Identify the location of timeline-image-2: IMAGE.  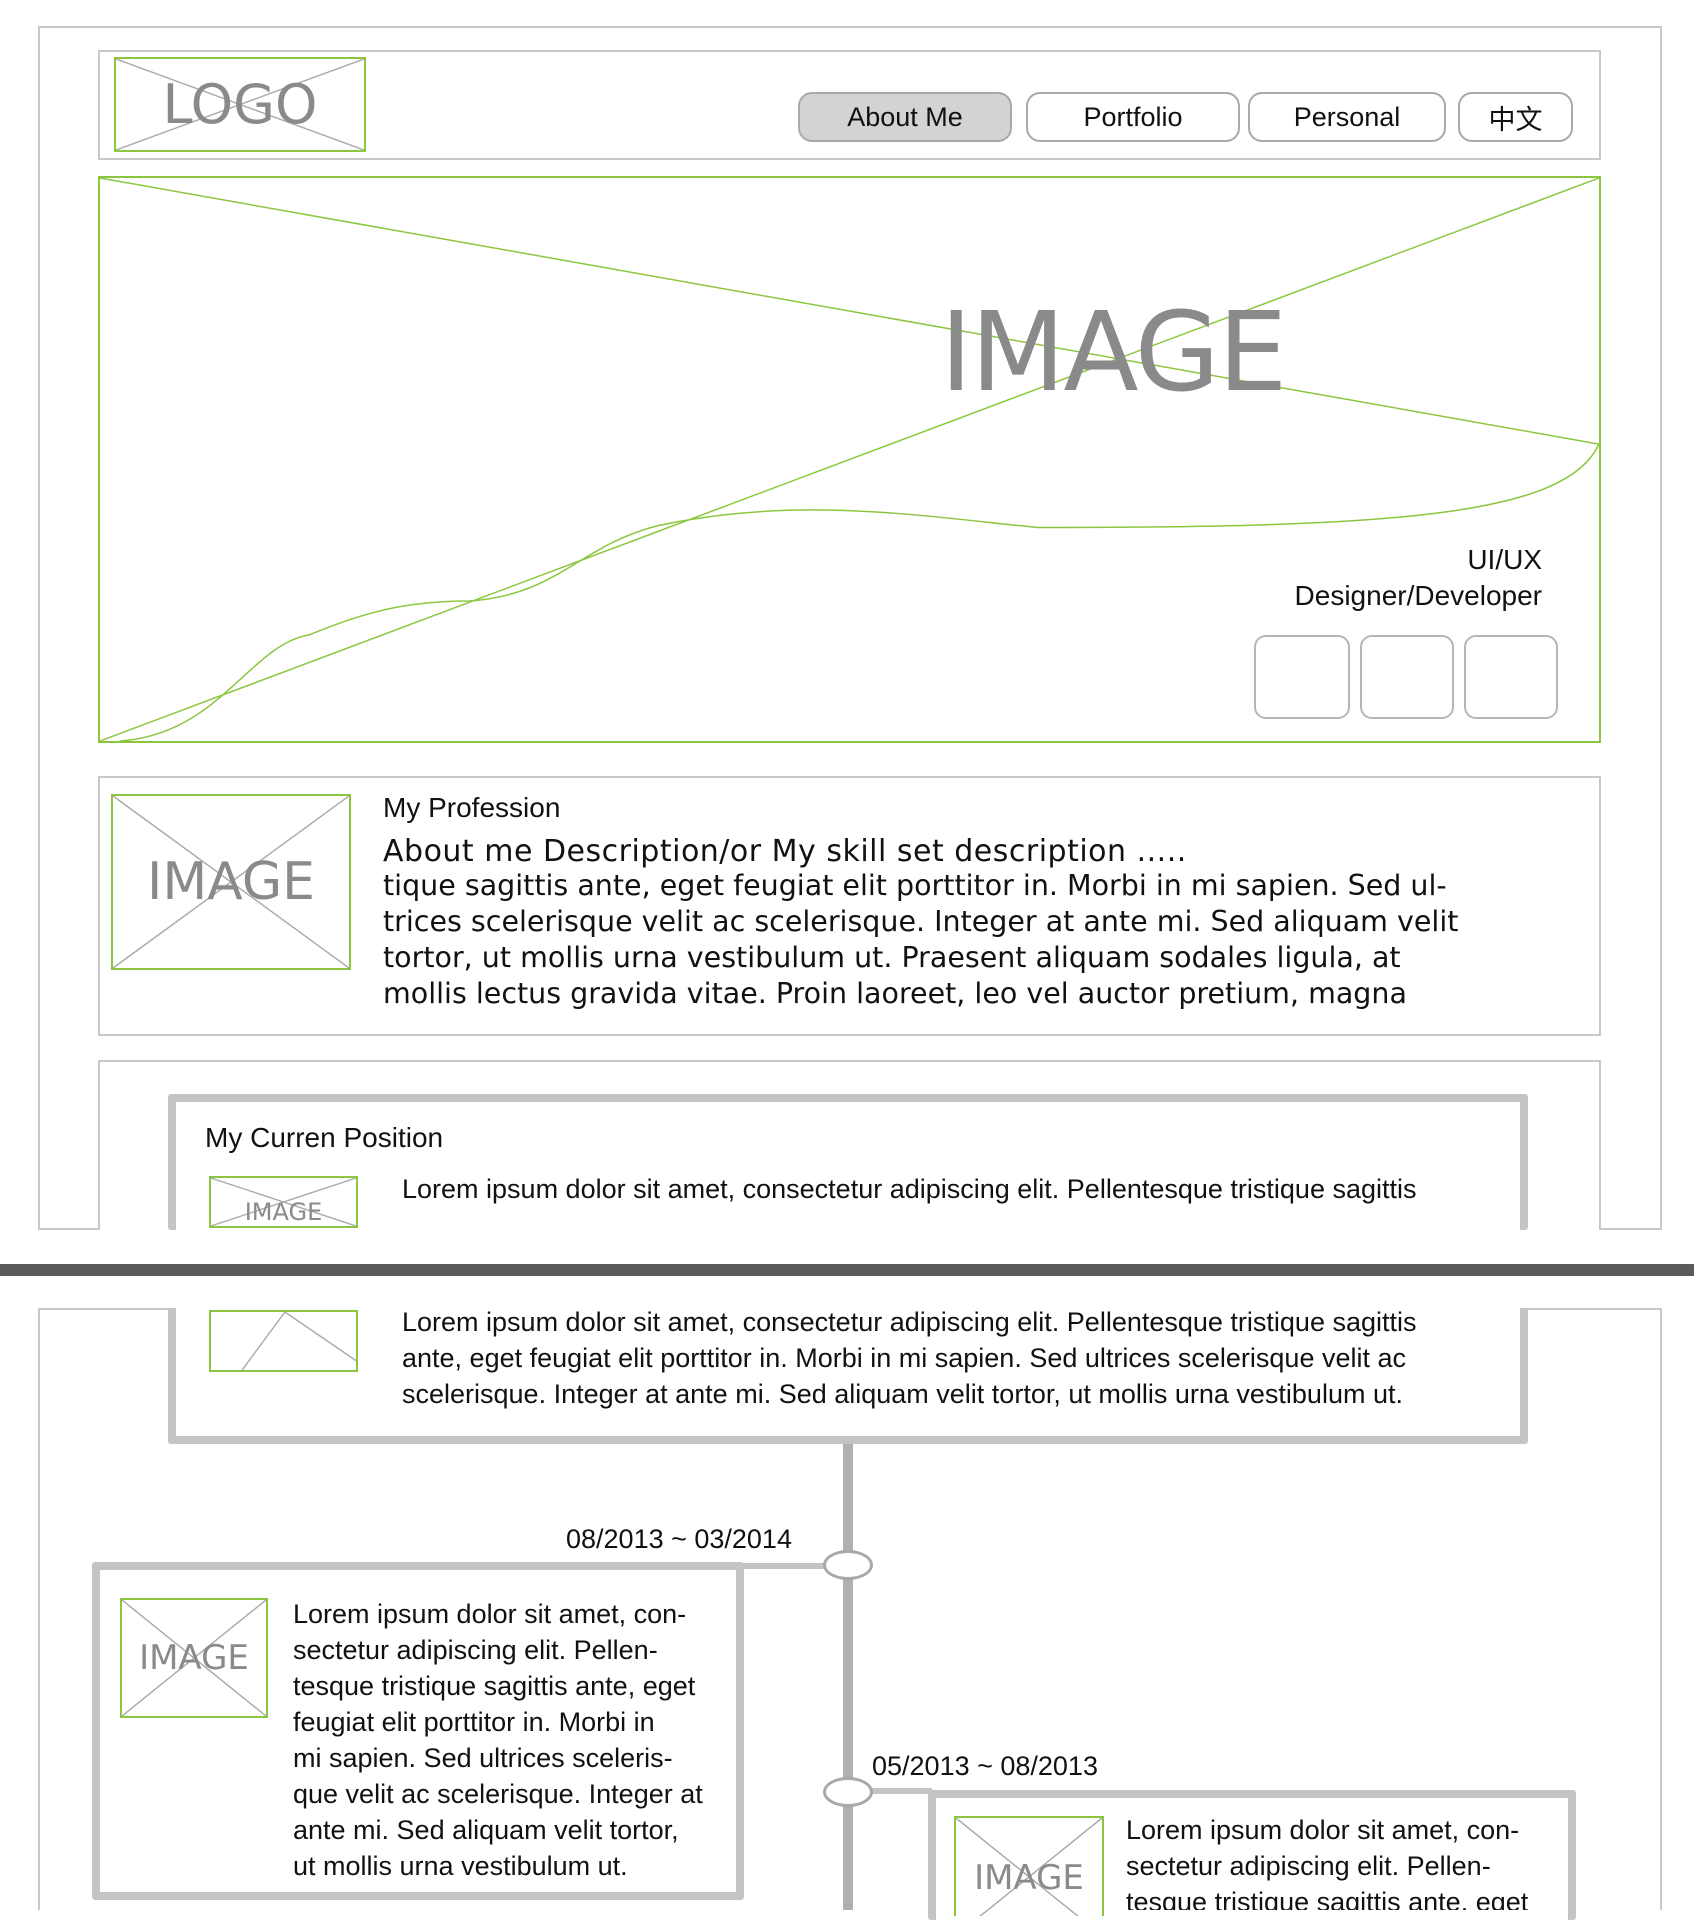
(1029, 1866).